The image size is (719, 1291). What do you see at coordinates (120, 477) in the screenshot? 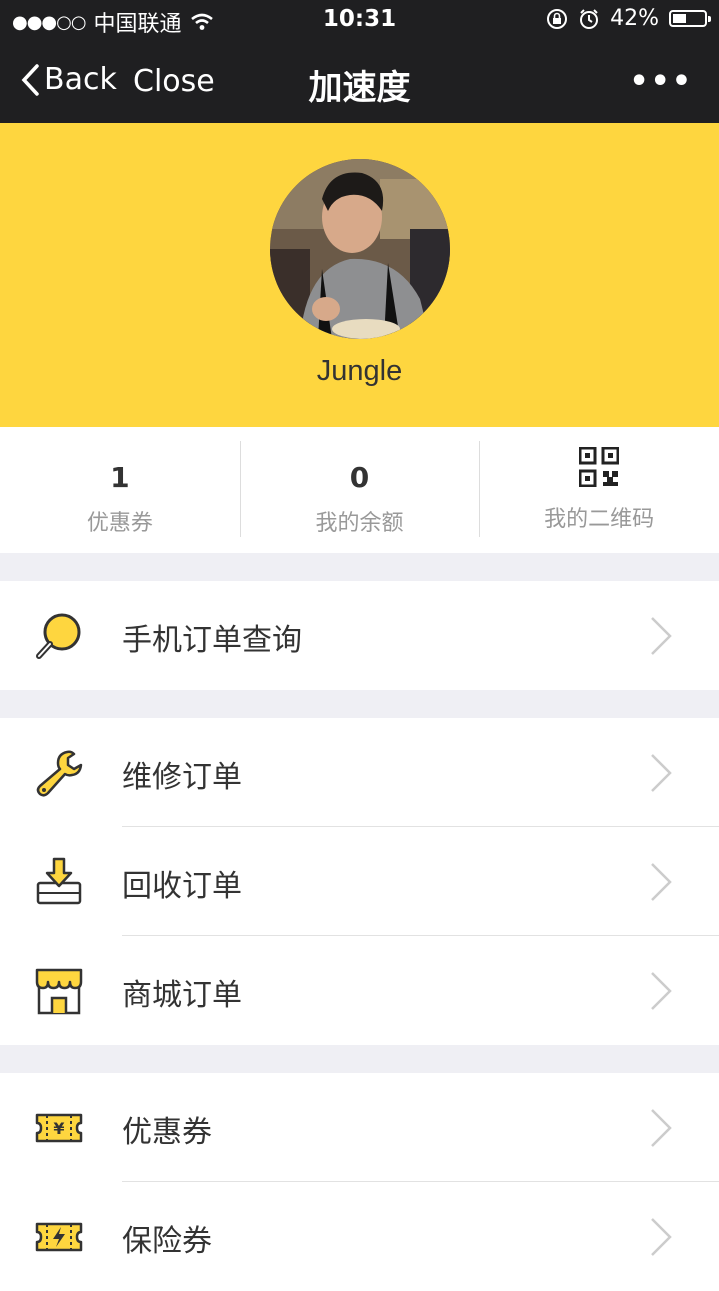
I see `coupon-count: 1` at bounding box center [120, 477].